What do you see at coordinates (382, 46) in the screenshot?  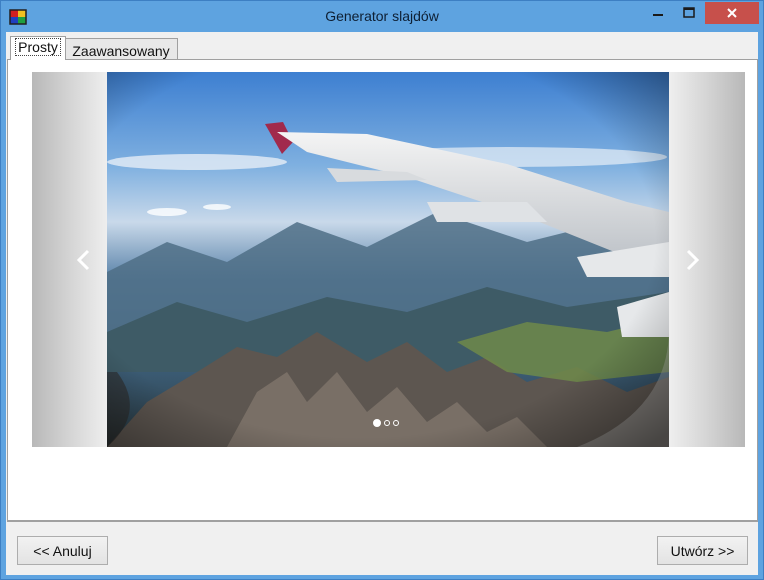 I see `tab-strip: Prosty Zaawansowany` at bounding box center [382, 46].